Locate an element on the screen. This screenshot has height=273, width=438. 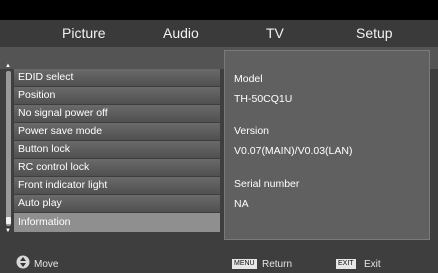
tab-tv: TV is located at coordinates (275, 33).